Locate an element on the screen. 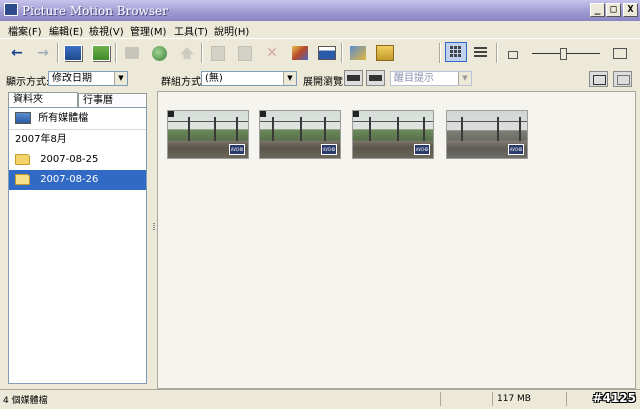  display-mode-value: 修改日期 is located at coordinates (72, 78).